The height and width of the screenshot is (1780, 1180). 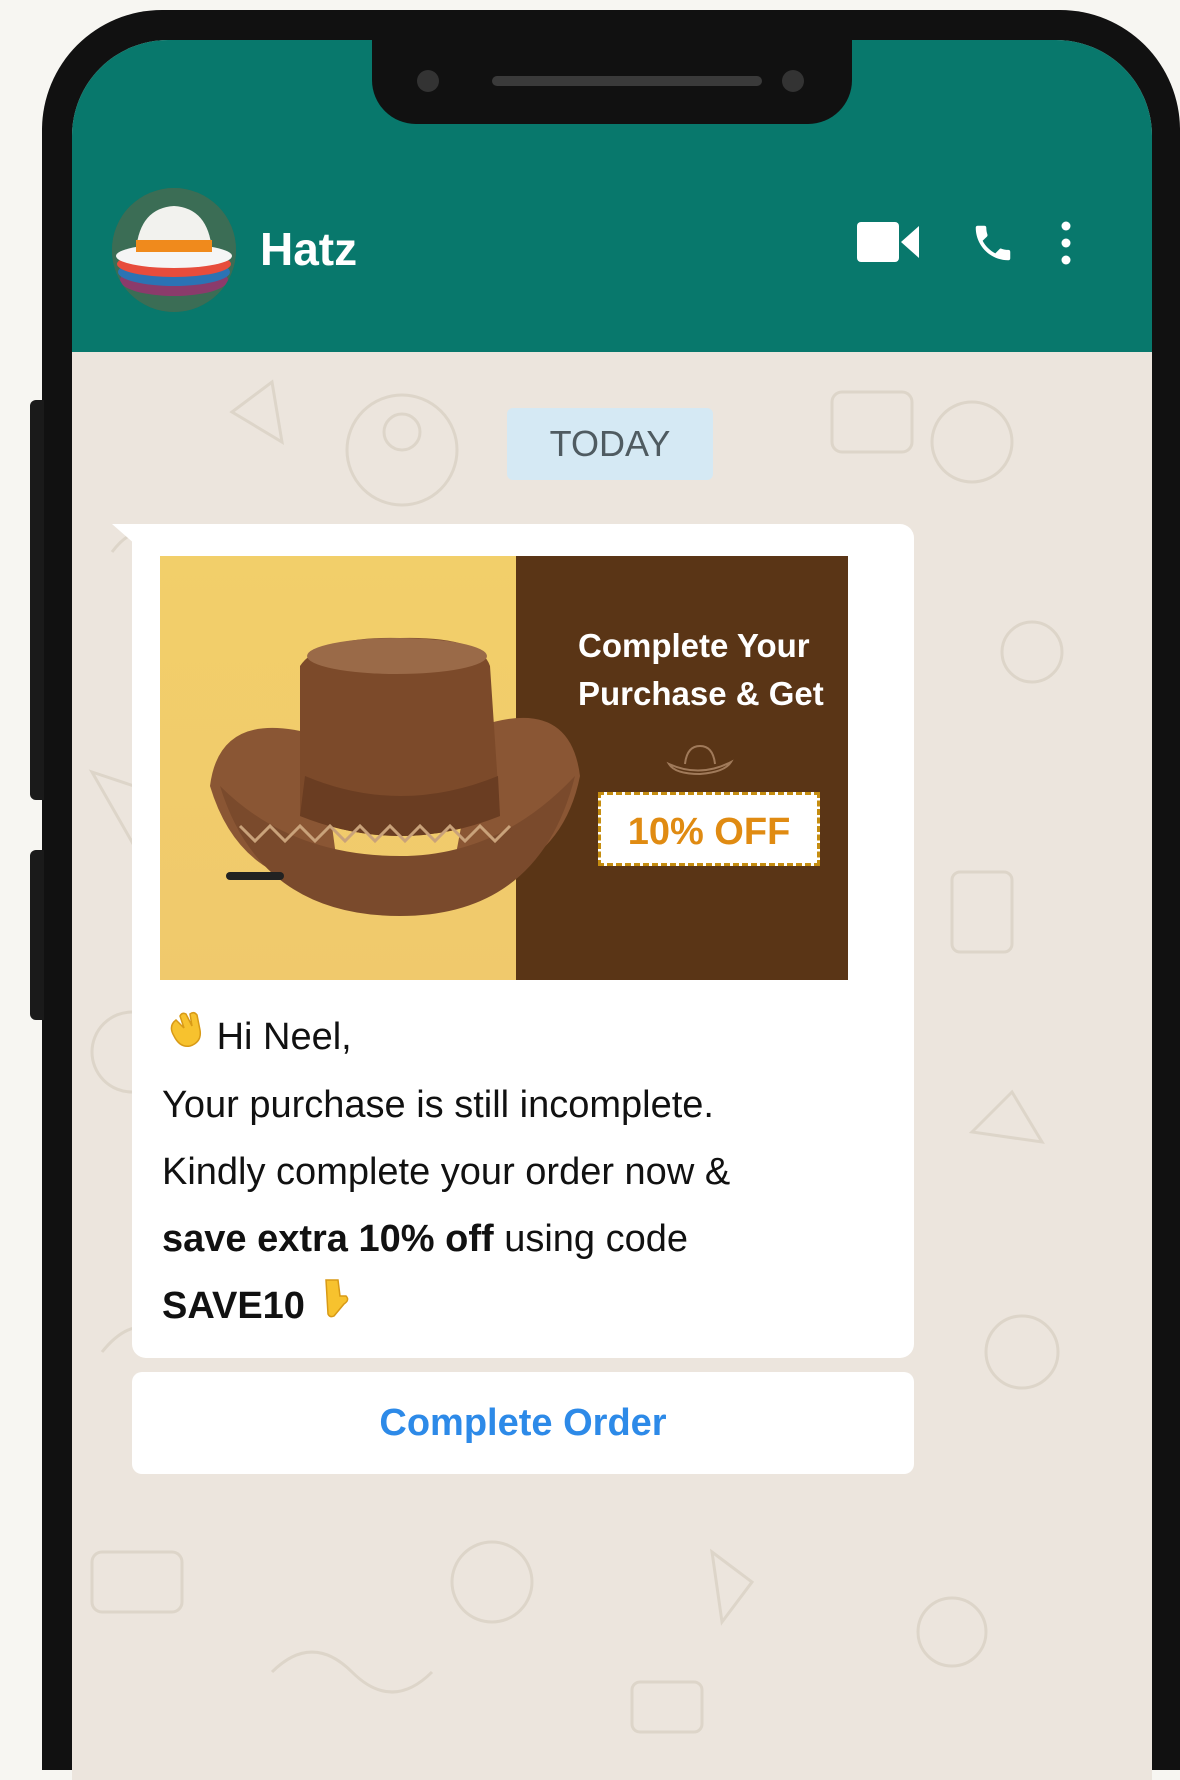 I want to click on small-hat-icon, so click(x=700, y=760).